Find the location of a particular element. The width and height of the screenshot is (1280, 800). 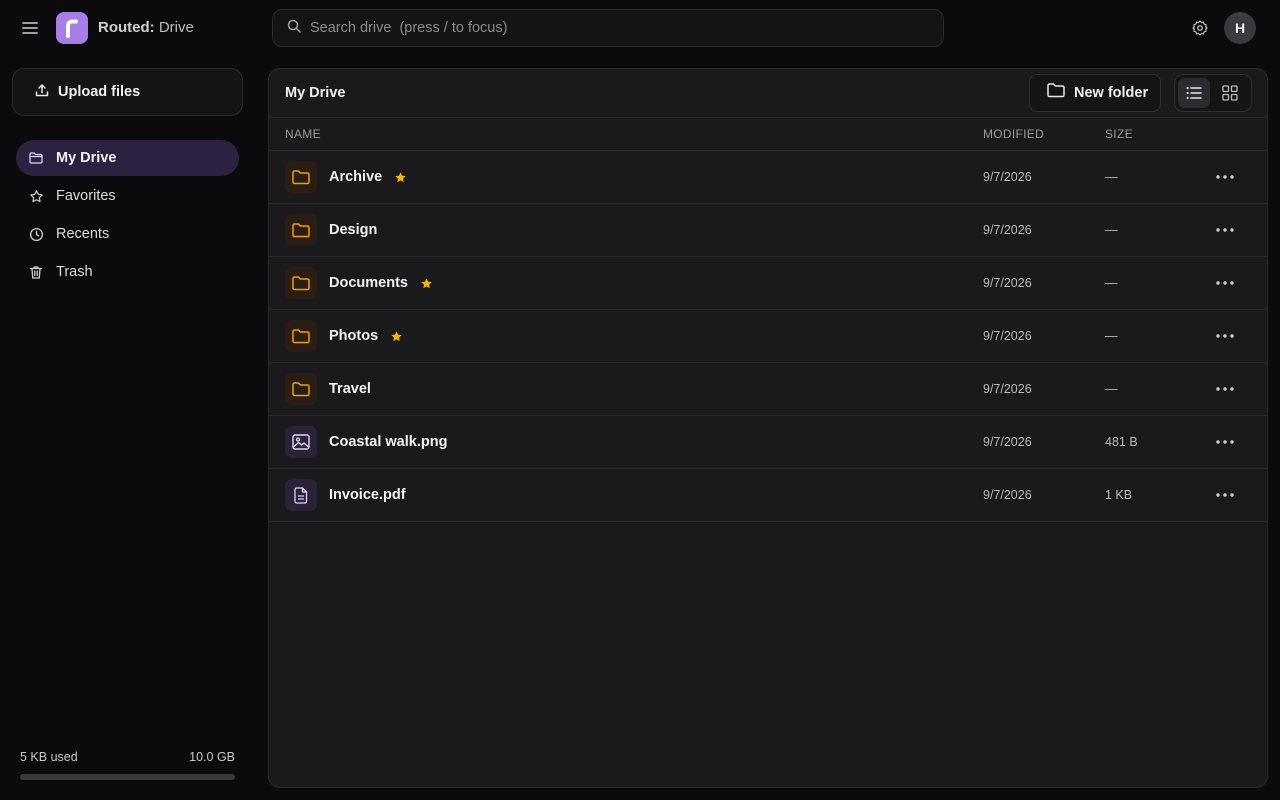

table-row: Coastal walk.png 9/7/2026 481 B is located at coordinates (768, 442).